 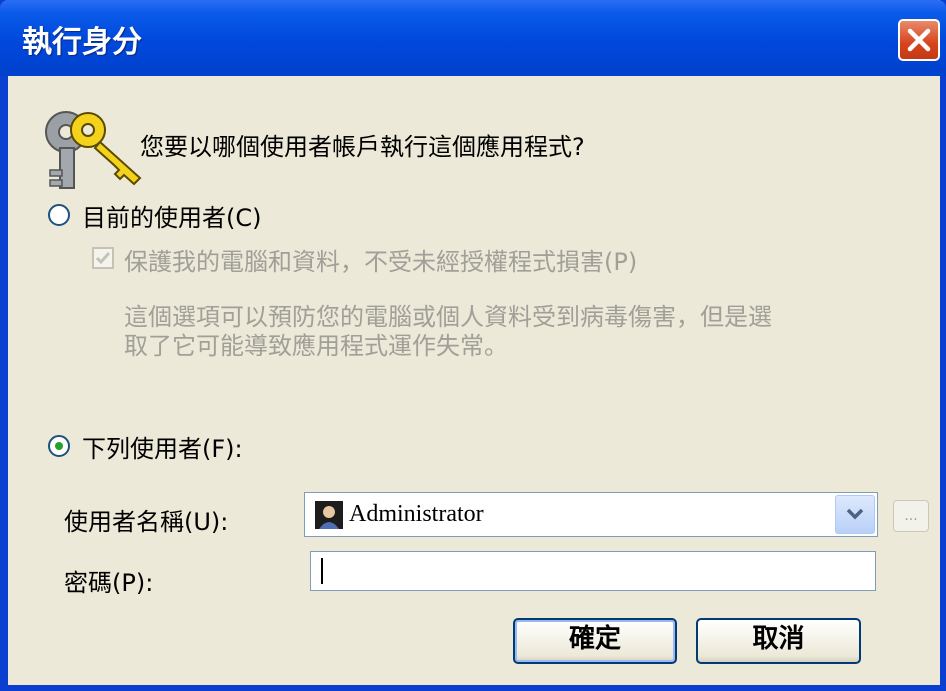 What do you see at coordinates (593, 571) in the screenshot?
I see `password-field` at bounding box center [593, 571].